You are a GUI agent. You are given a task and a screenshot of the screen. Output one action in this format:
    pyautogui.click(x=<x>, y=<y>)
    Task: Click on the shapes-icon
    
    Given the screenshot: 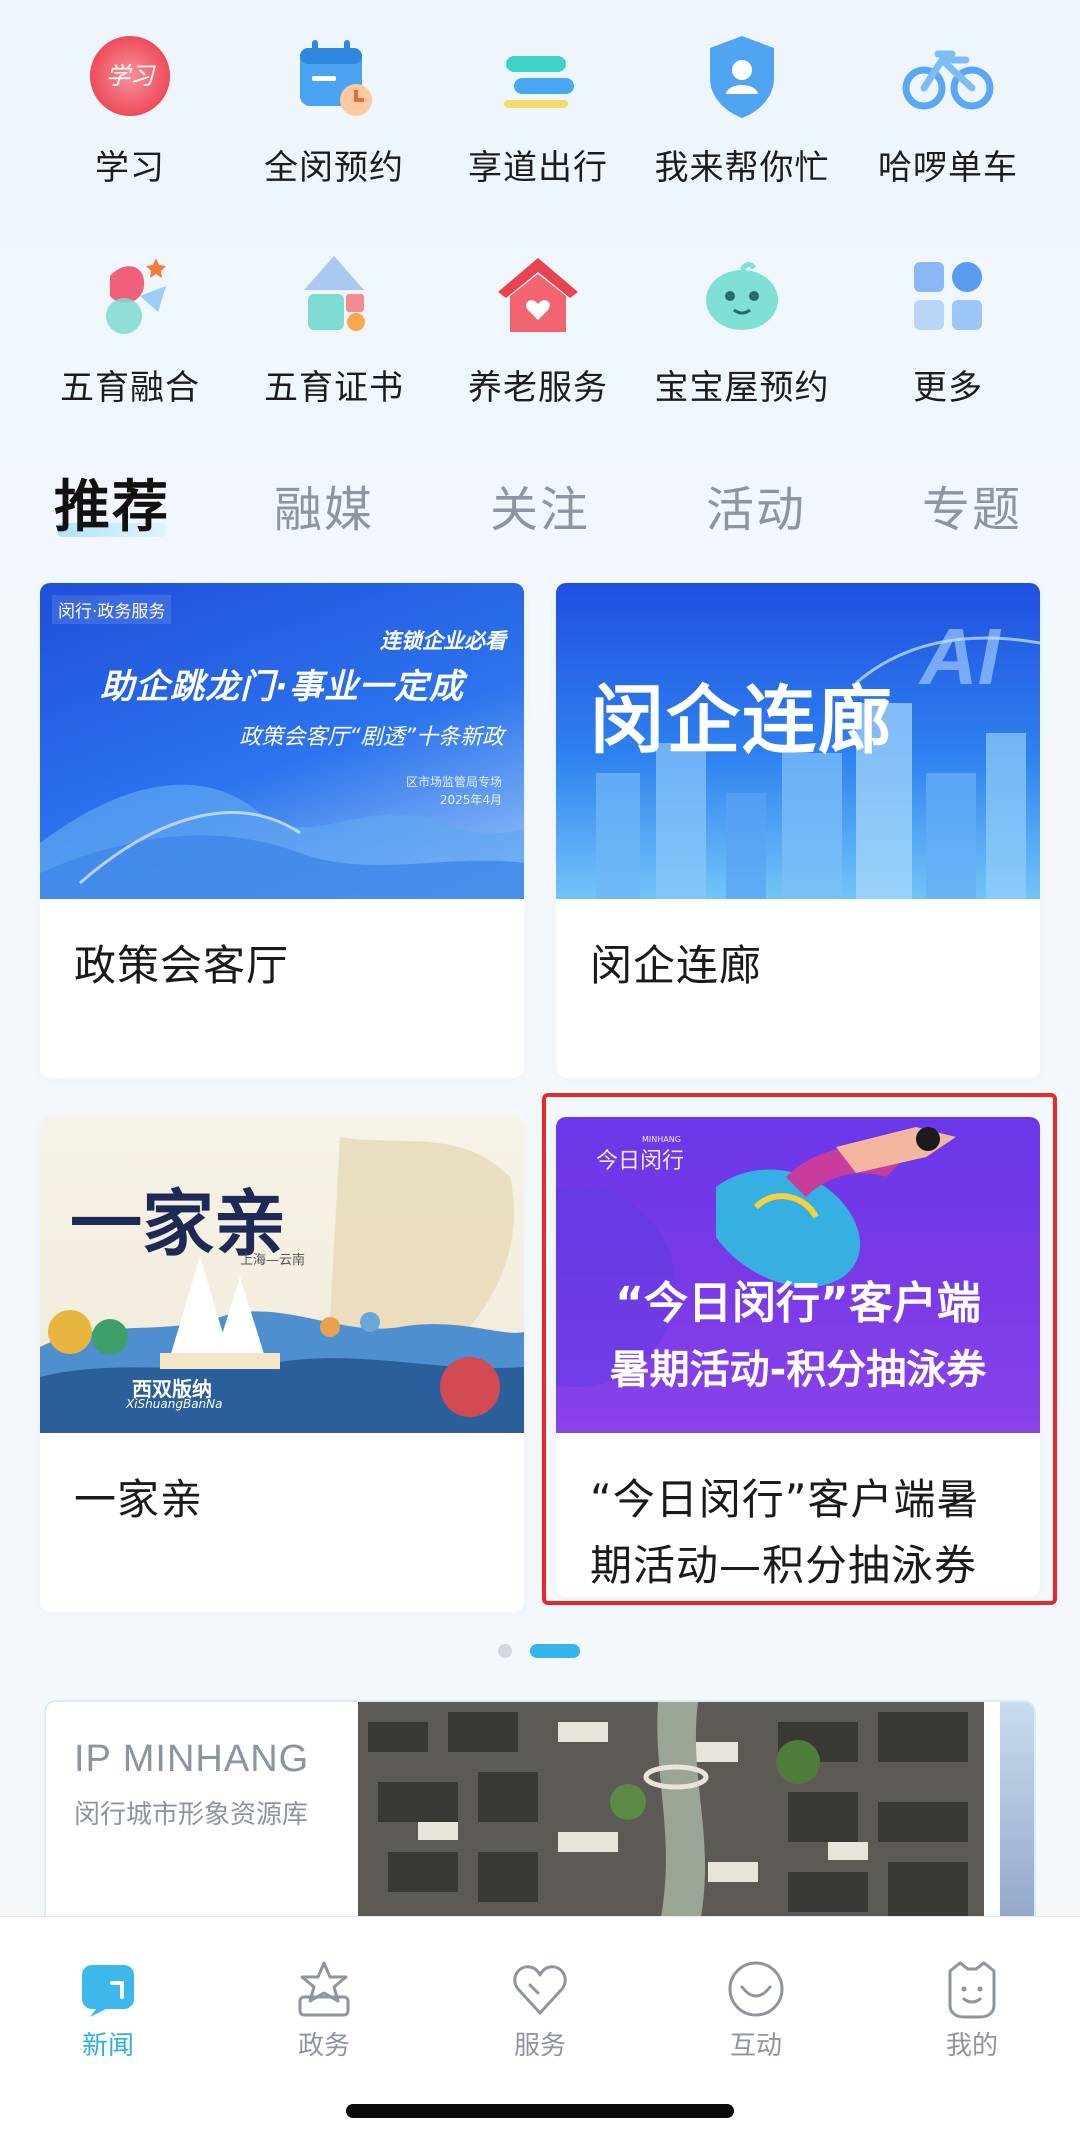 What is the action you would take?
    pyautogui.click(x=334, y=293)
    